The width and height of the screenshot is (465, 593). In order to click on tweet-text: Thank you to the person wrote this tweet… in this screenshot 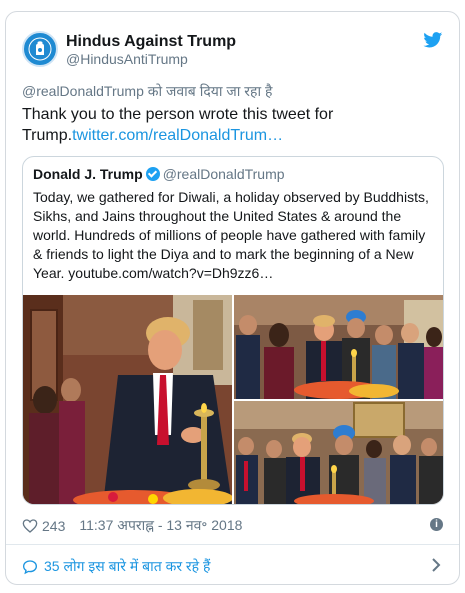, I will do `click(232, 125)`.